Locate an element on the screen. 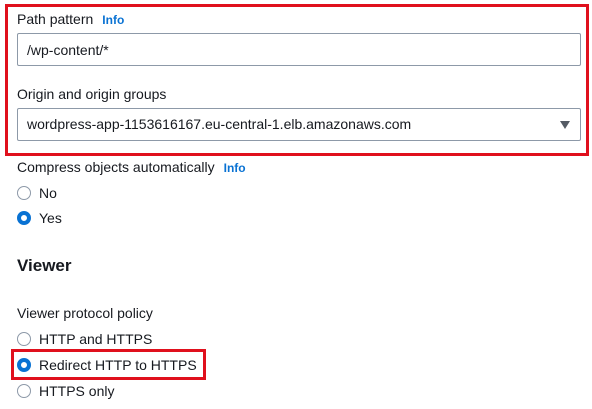 The image size is (592, 409). viewer-option-http-and-https: HTTP and HTTPS is located at coordinates (84, 339).